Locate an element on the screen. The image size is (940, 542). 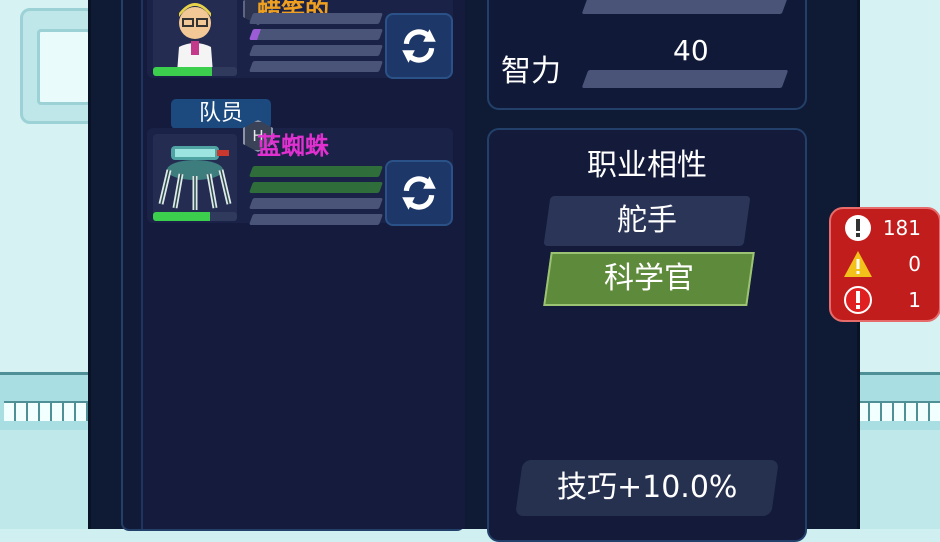
scientist-avatar-icon is located at coordinates (195, 38).